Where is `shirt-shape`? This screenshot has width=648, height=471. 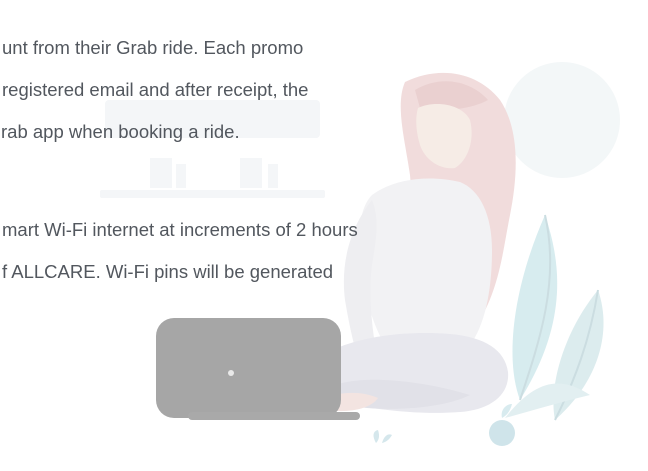 shirt-shape is located at coordinates (425, 261).